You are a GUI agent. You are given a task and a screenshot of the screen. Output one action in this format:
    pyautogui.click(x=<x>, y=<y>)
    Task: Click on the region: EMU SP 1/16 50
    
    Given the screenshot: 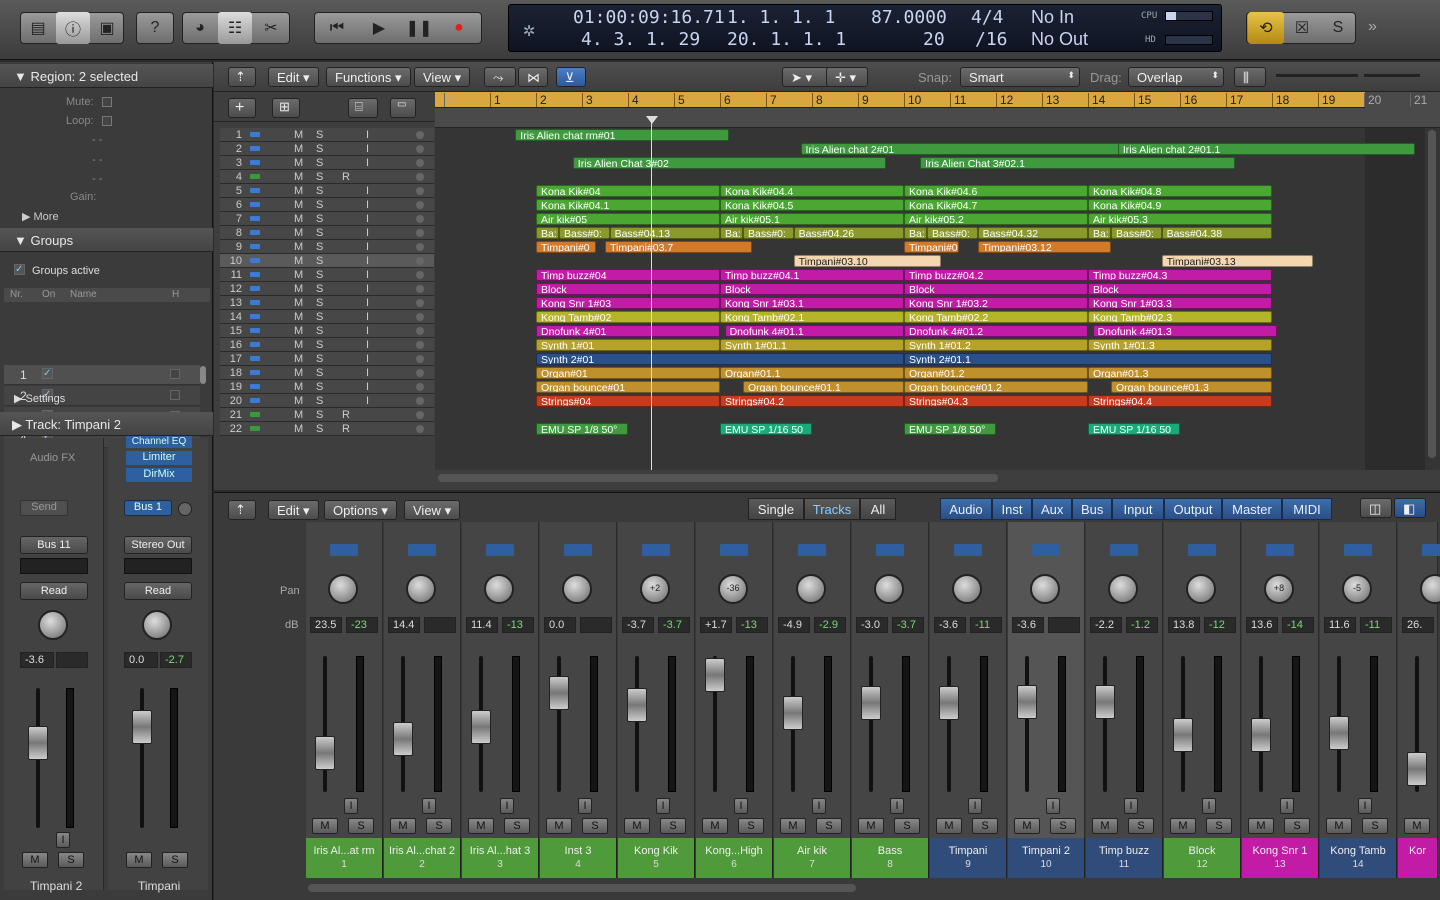 What is the action you would take?
    pyautogui.click(x=1134, y=429)
    